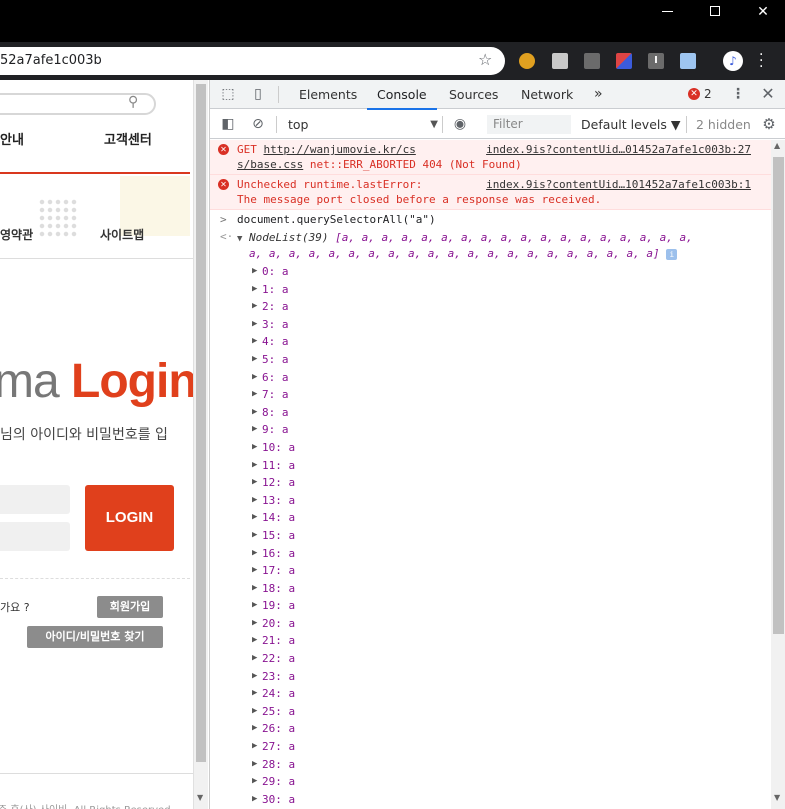 This screenshot has height=809, width=785. What do you see at coordinates (35, 536) in the screenshot?
I see `password-field` at bounding box center [35, 536].